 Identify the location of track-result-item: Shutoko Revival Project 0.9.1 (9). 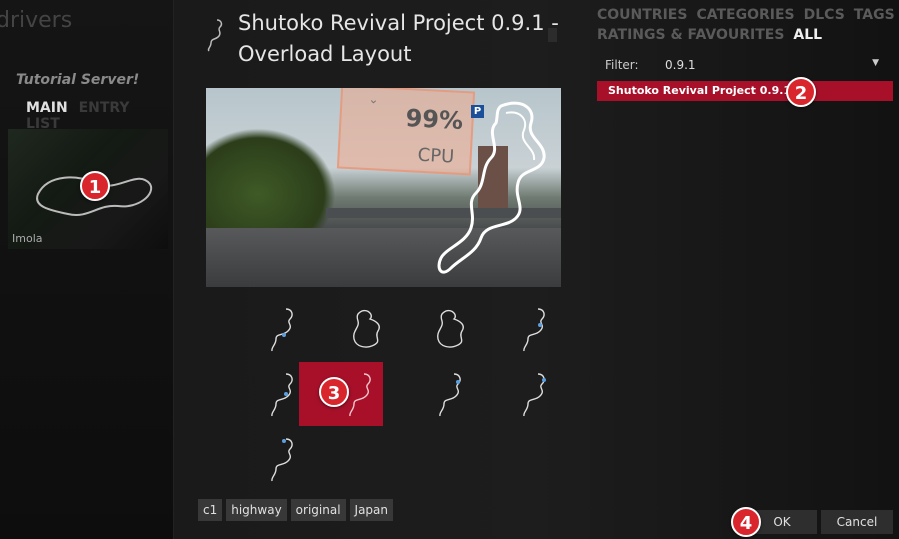
(745, 91).